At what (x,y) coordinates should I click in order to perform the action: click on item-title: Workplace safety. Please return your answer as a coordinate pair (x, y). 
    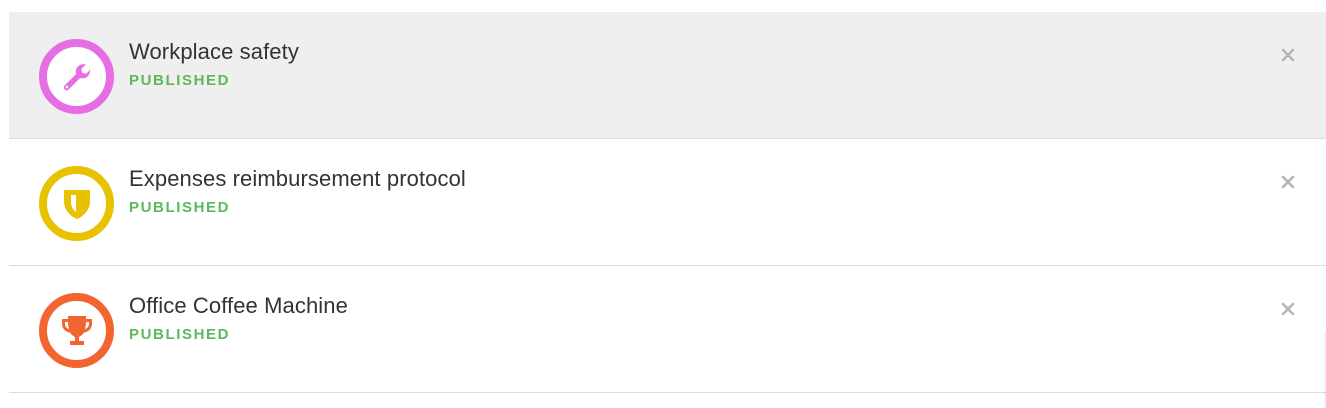
    Looking at the image, I should click on (214, 51).